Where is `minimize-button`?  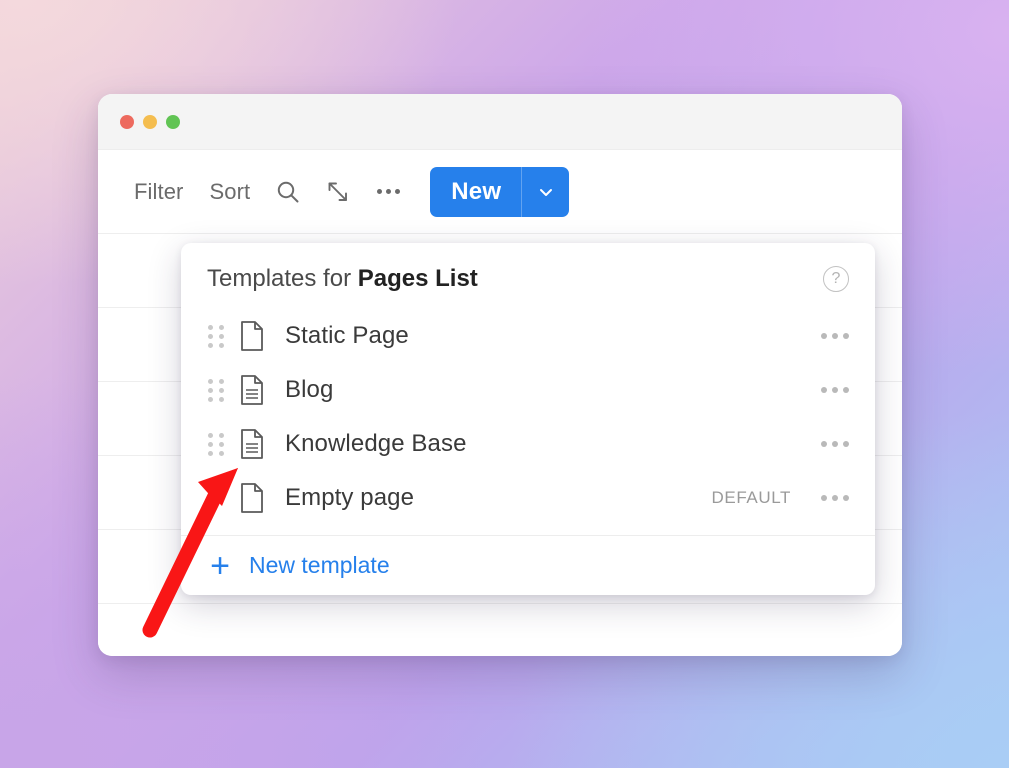 minimize-button is located at coordinates (150, 121).